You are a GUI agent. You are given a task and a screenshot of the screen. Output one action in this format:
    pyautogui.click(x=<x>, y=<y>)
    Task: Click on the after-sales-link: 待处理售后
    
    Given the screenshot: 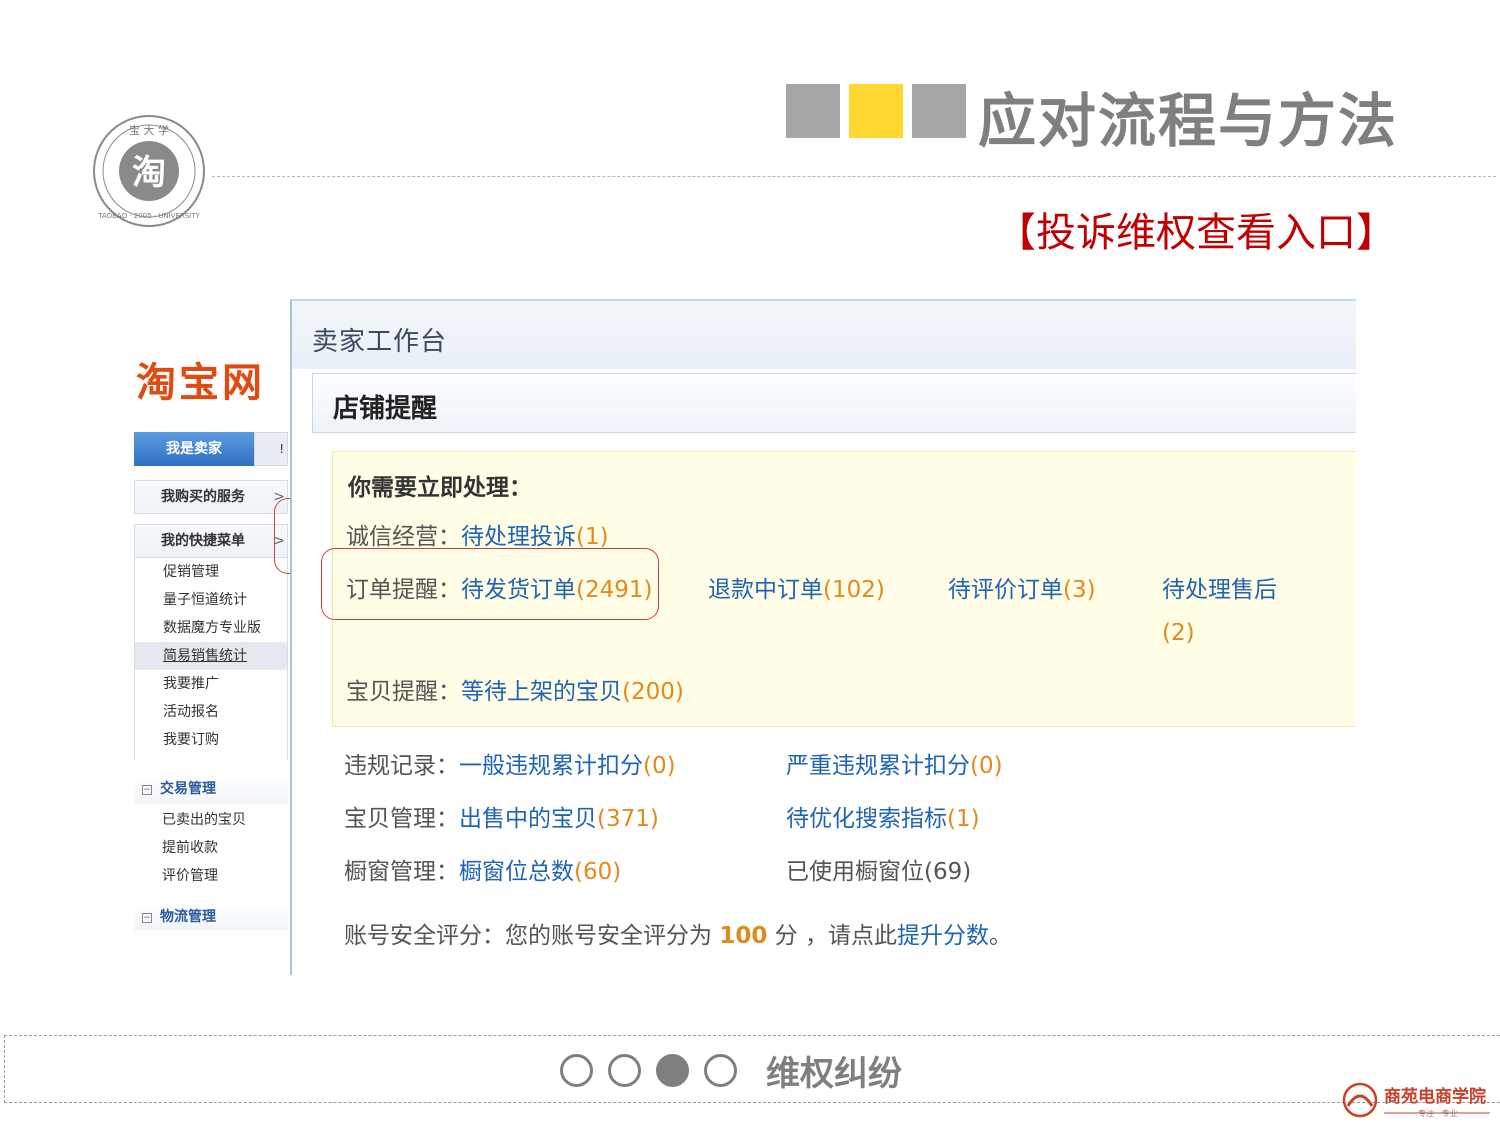 What is the action you would take?
    pyautogui.click(x=1219, y=587)
    